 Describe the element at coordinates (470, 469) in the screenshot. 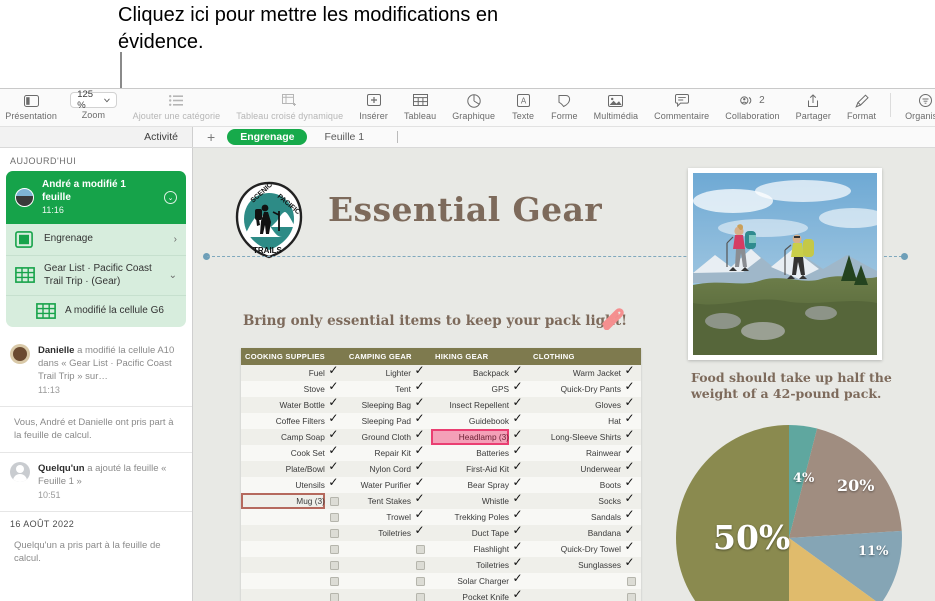

I see `table-cell-hiking: First-Aid Kit` at that location.